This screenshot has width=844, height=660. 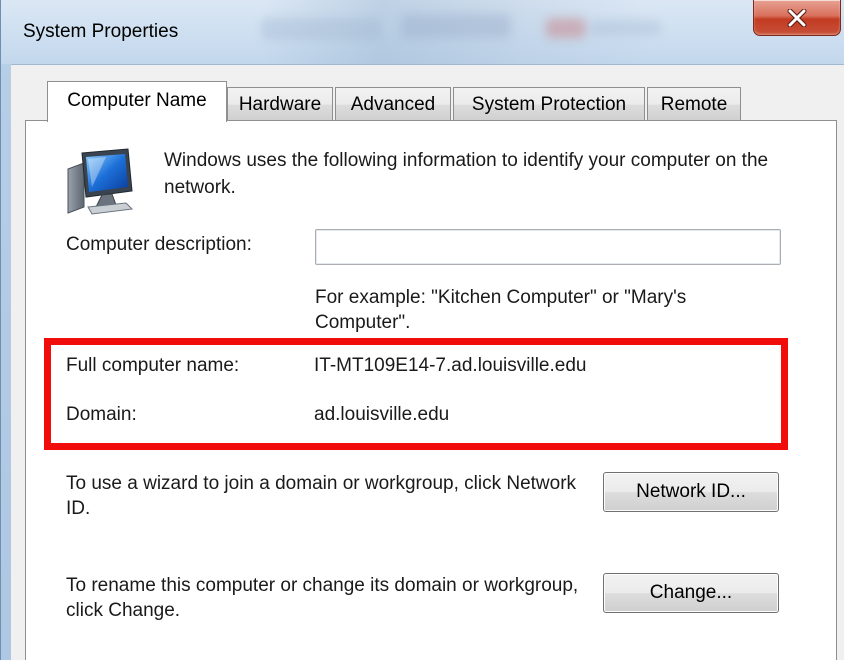 I want to click on domain-label: Domain:, so click(x=101, y=414).